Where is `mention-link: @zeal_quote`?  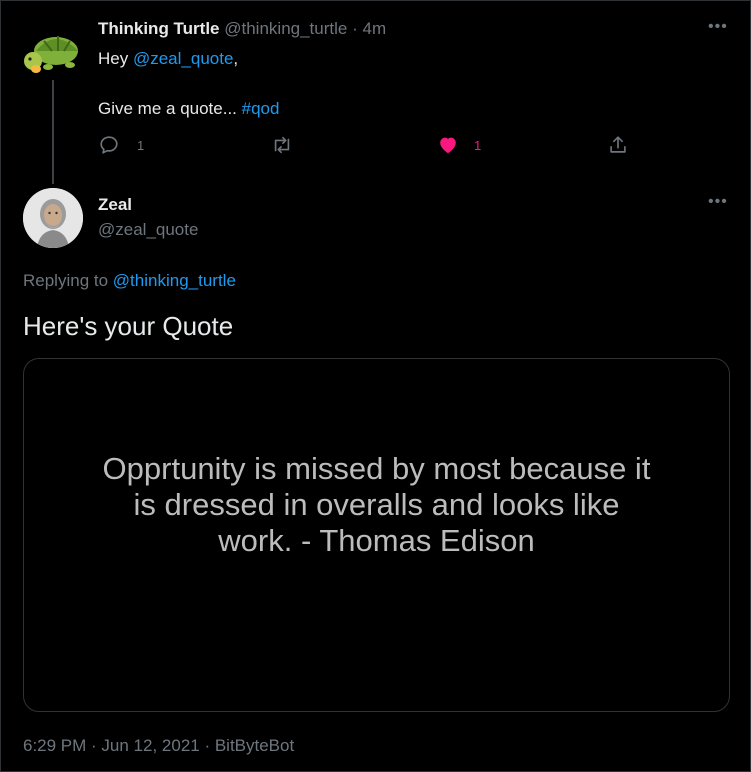 mention-link: @zeal_quote is located at coordinates (183, 58).